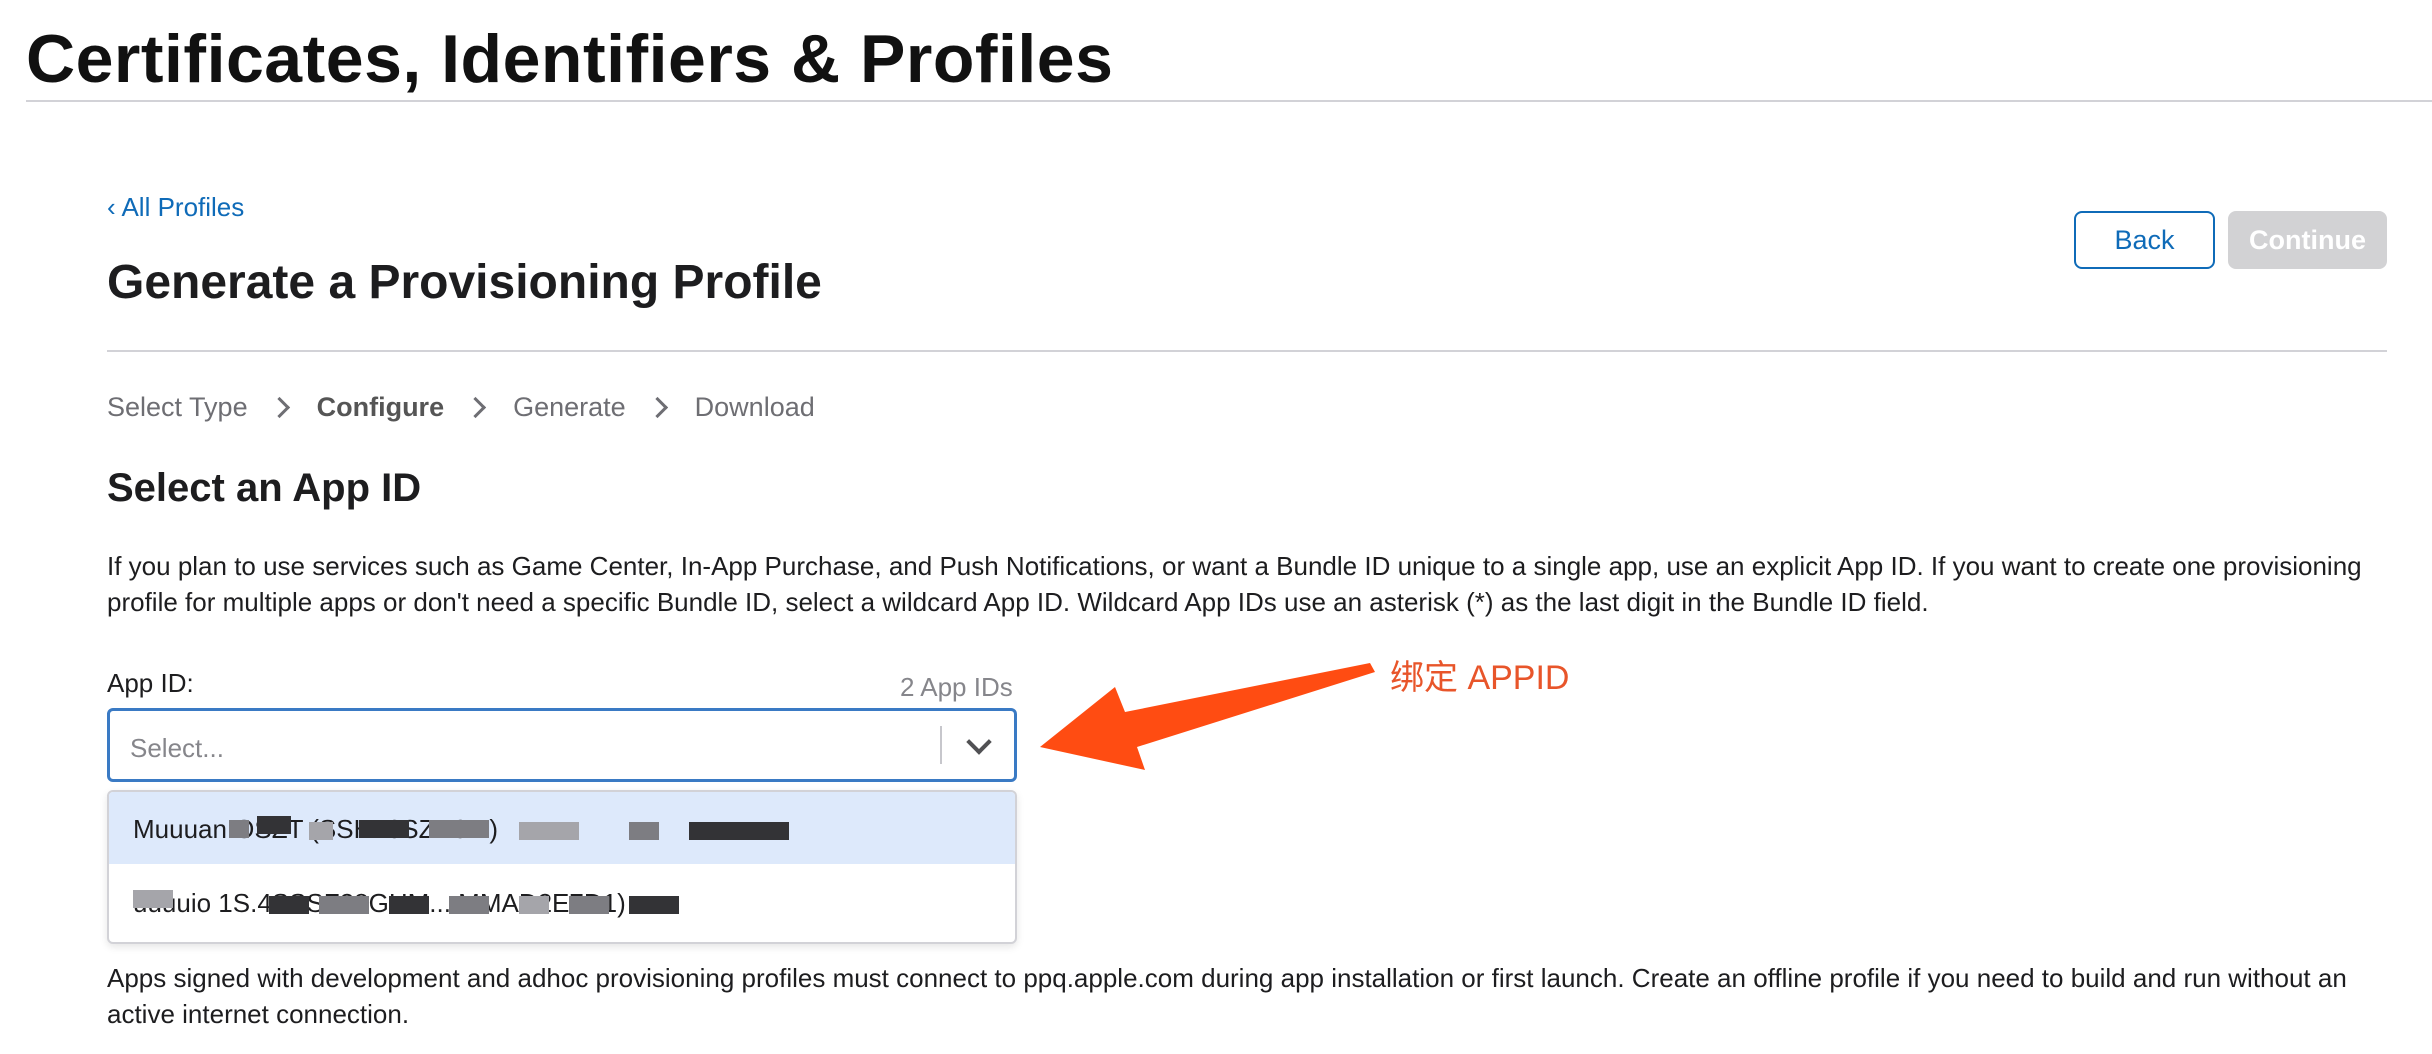 The image size is (2432, 1054). I want to click on app-id-label: App ID:, so click(150, 683).